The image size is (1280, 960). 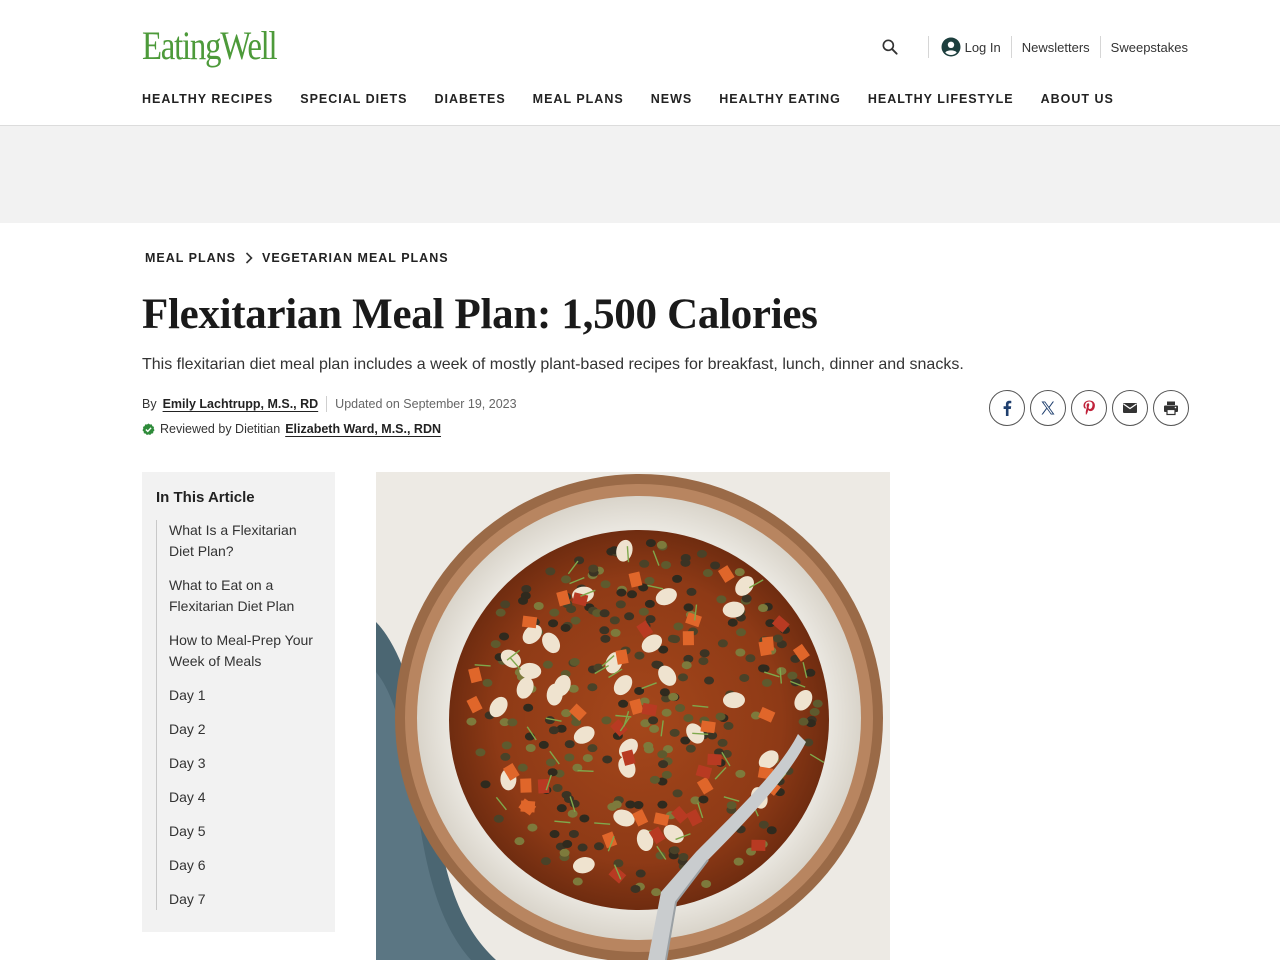 I want to click on by-label: By, so click(x=149, y=404).